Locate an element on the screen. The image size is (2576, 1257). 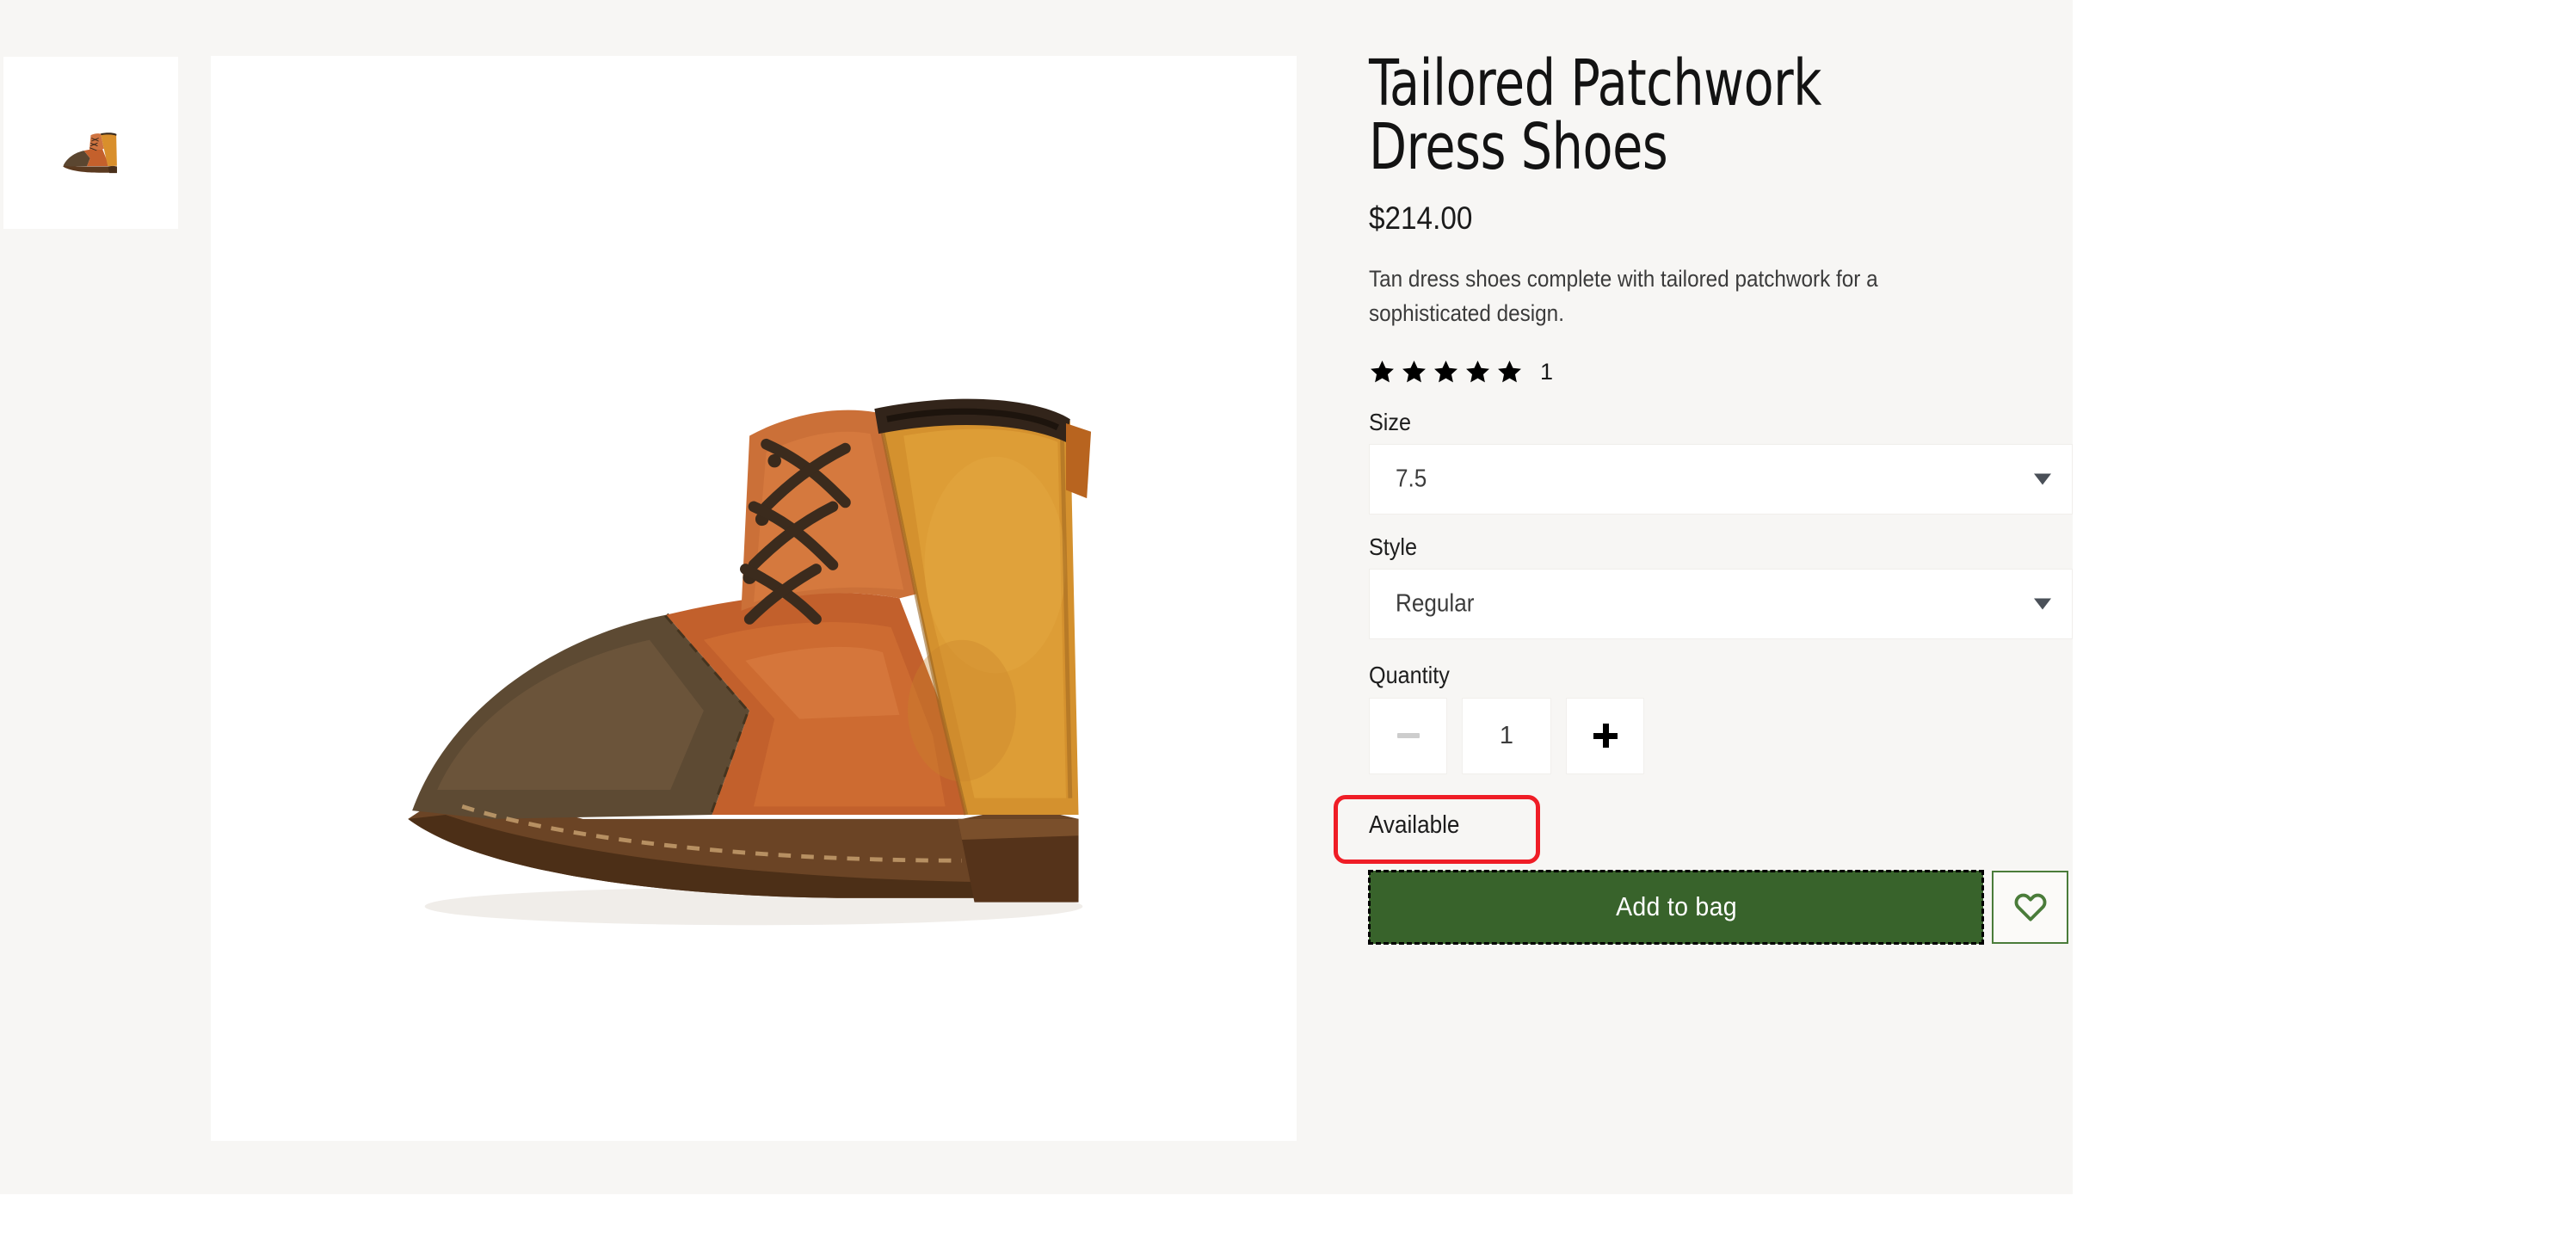
quantity-decrement-button is located at coordinates (1408, 735).